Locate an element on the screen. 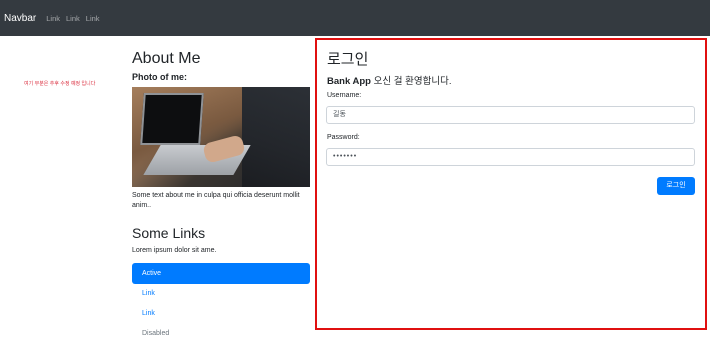 This screenshot has width=710, height=344. login-title: 로그인 is located at coordinates (348, 59).